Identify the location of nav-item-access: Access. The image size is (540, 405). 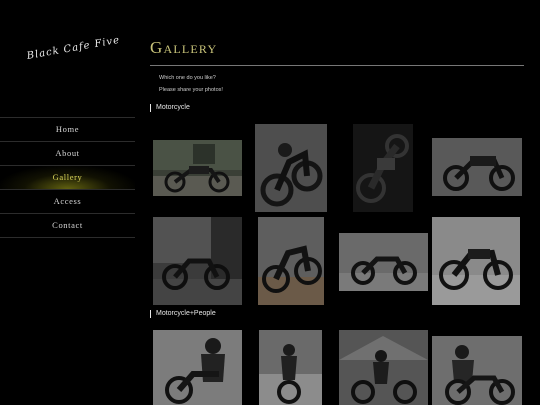
(67, 201).